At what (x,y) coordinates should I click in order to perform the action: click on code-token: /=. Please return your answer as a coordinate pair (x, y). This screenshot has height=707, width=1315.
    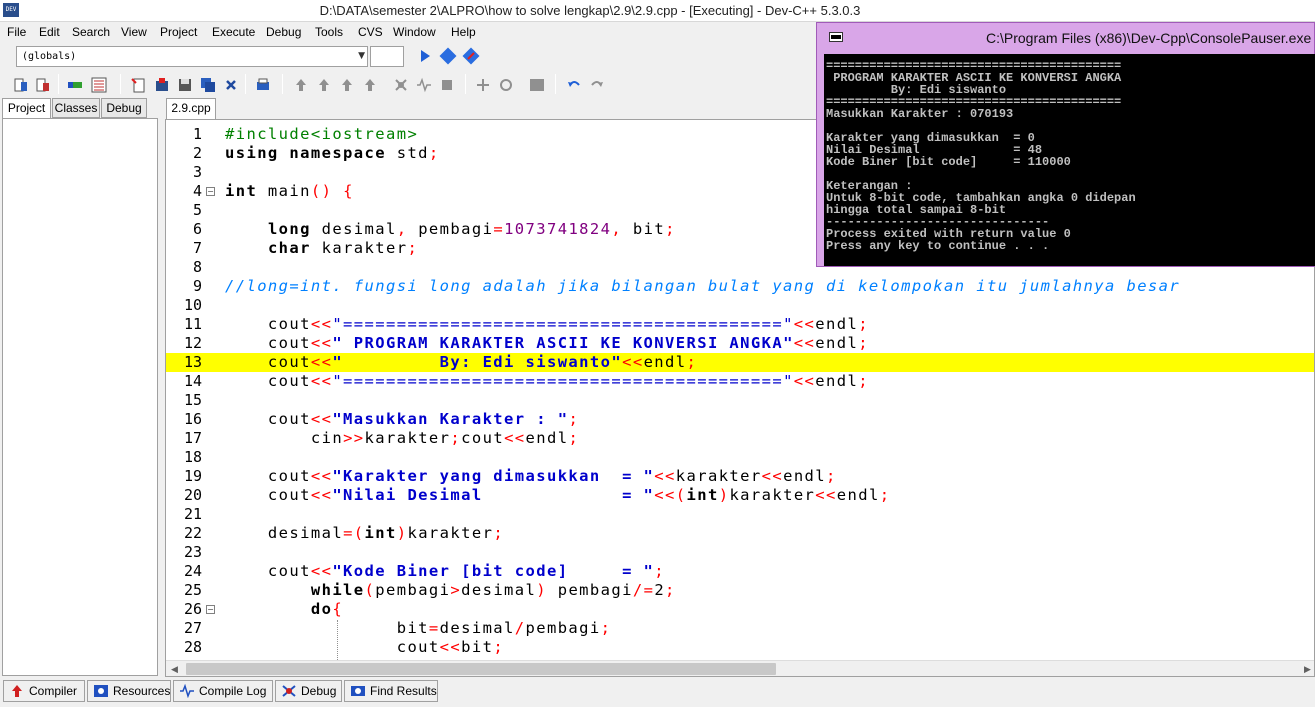
    Looking at the image, I should click on (643, 590).